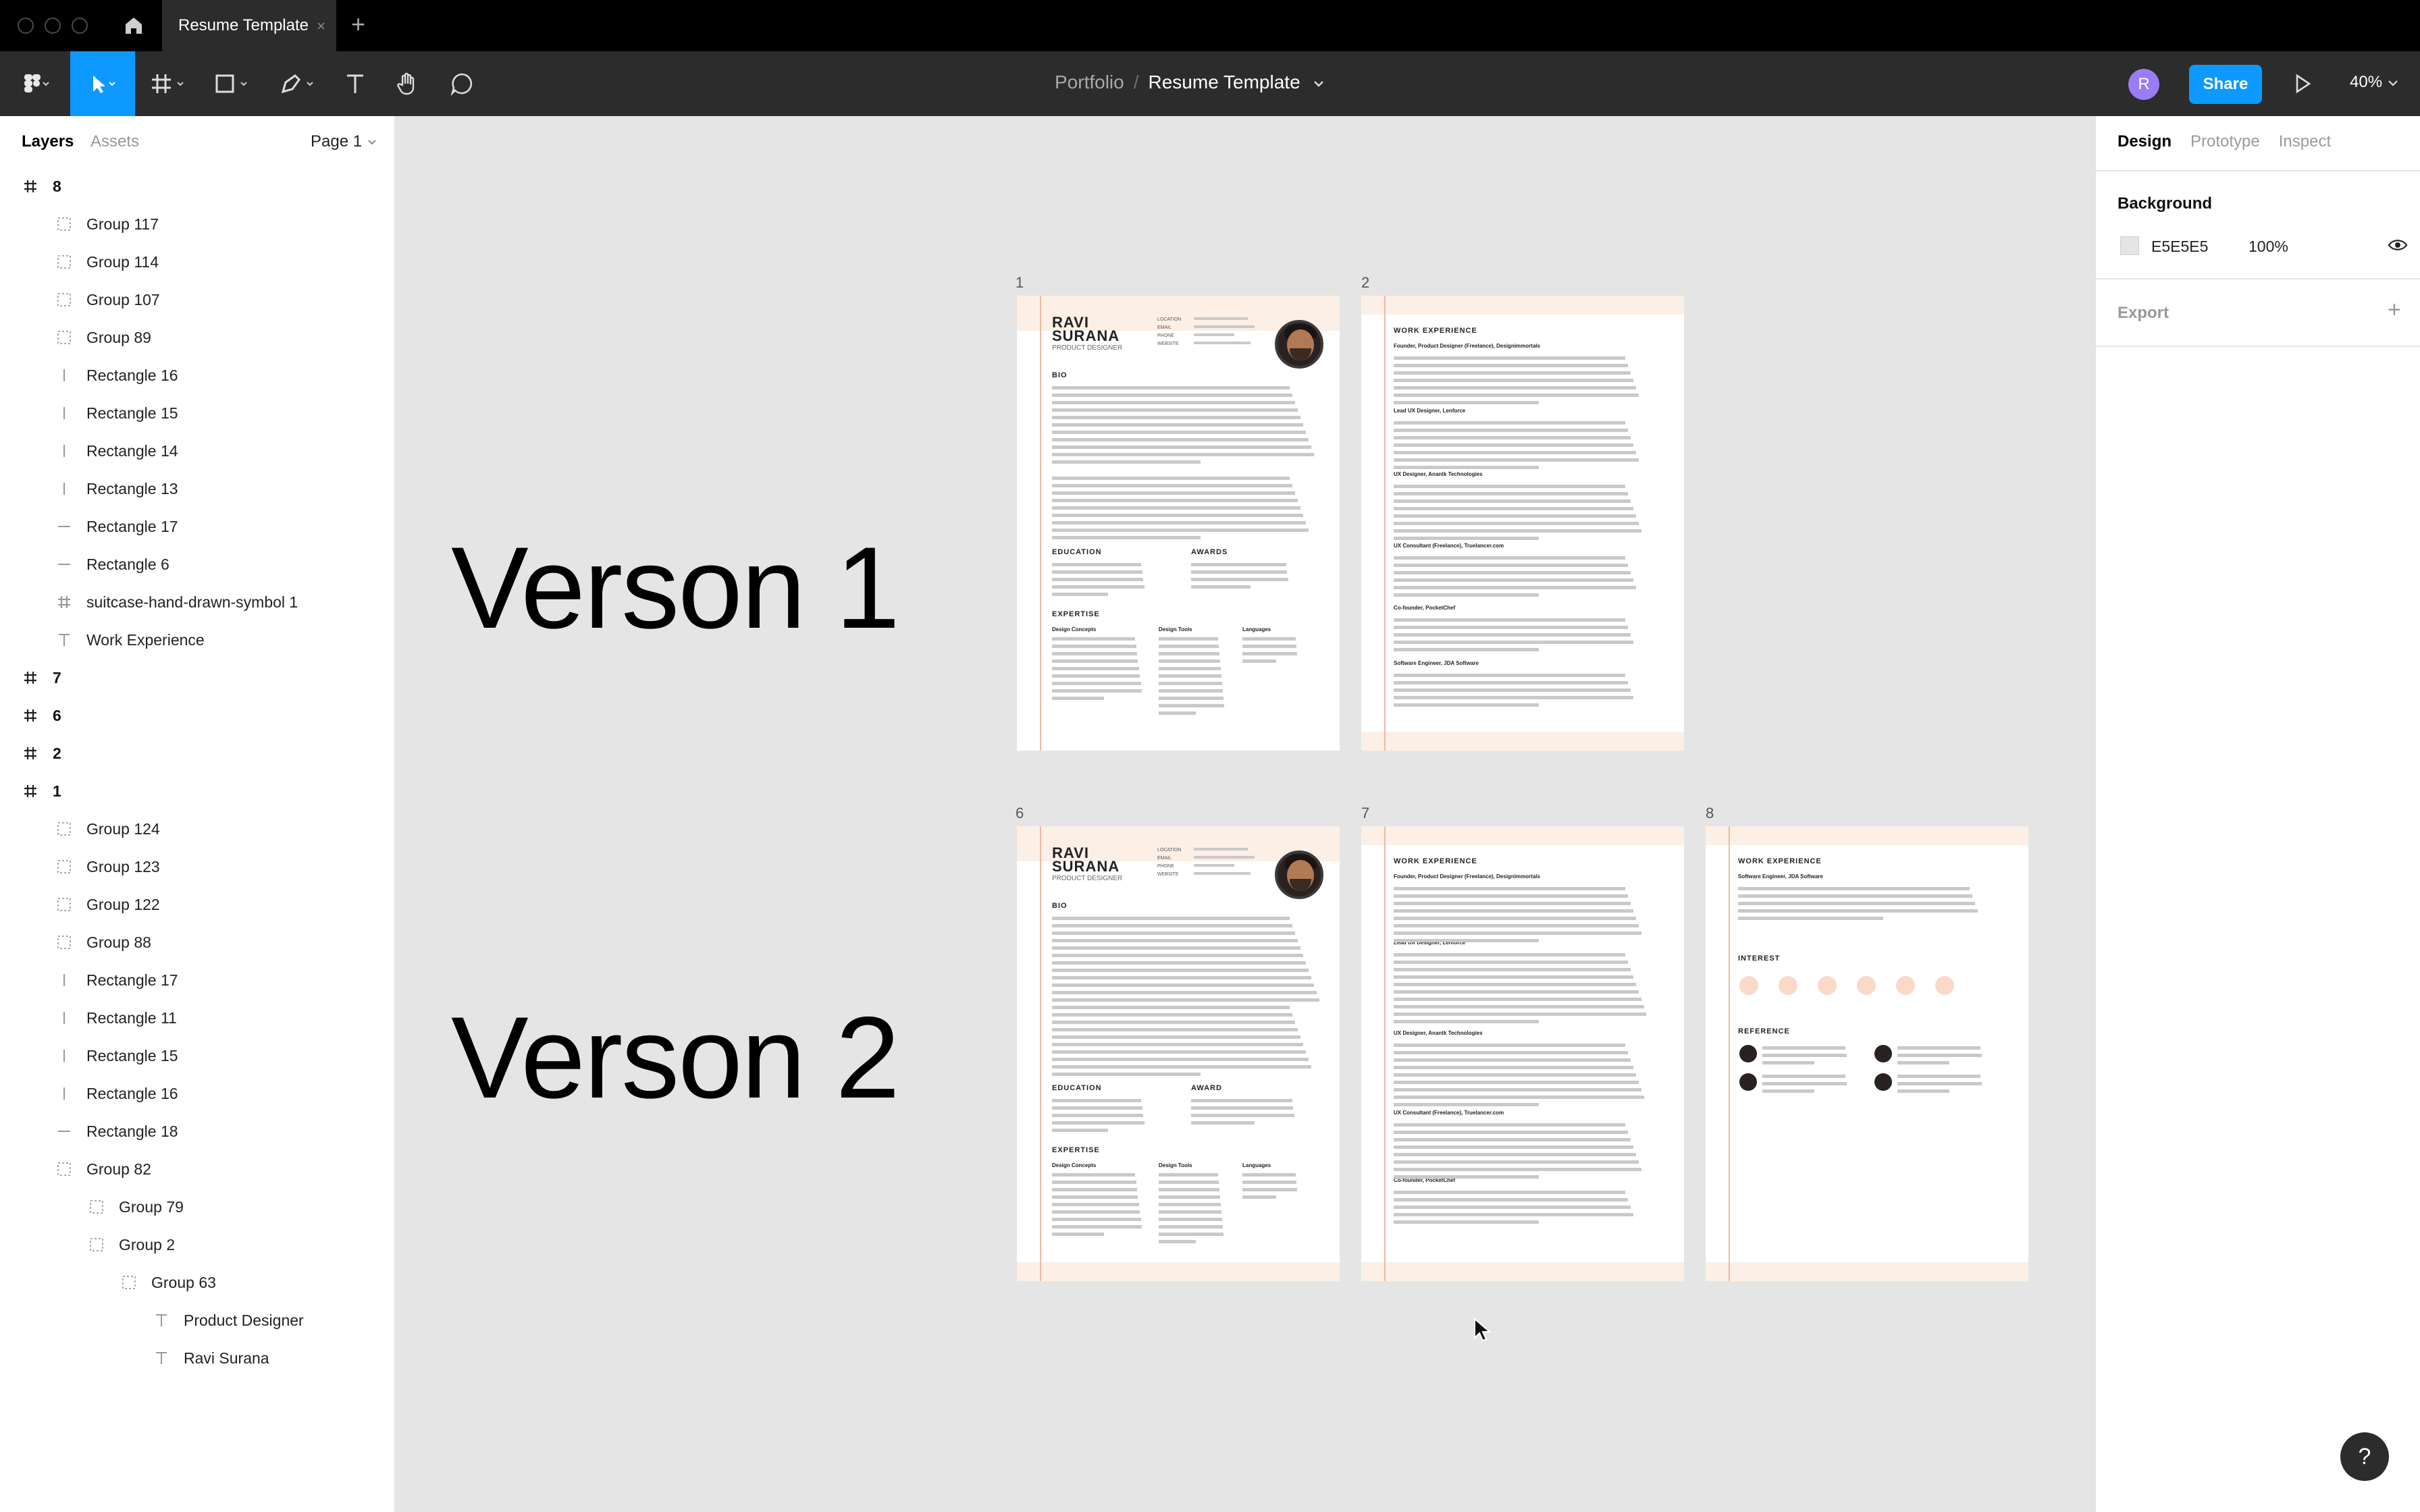 The height and width of the screenshot is (1512, 2420). What do you see at coordinates (197, 943) in the screenshot?
I see `layer-row: Group 88` at bounding box center [197, 943].